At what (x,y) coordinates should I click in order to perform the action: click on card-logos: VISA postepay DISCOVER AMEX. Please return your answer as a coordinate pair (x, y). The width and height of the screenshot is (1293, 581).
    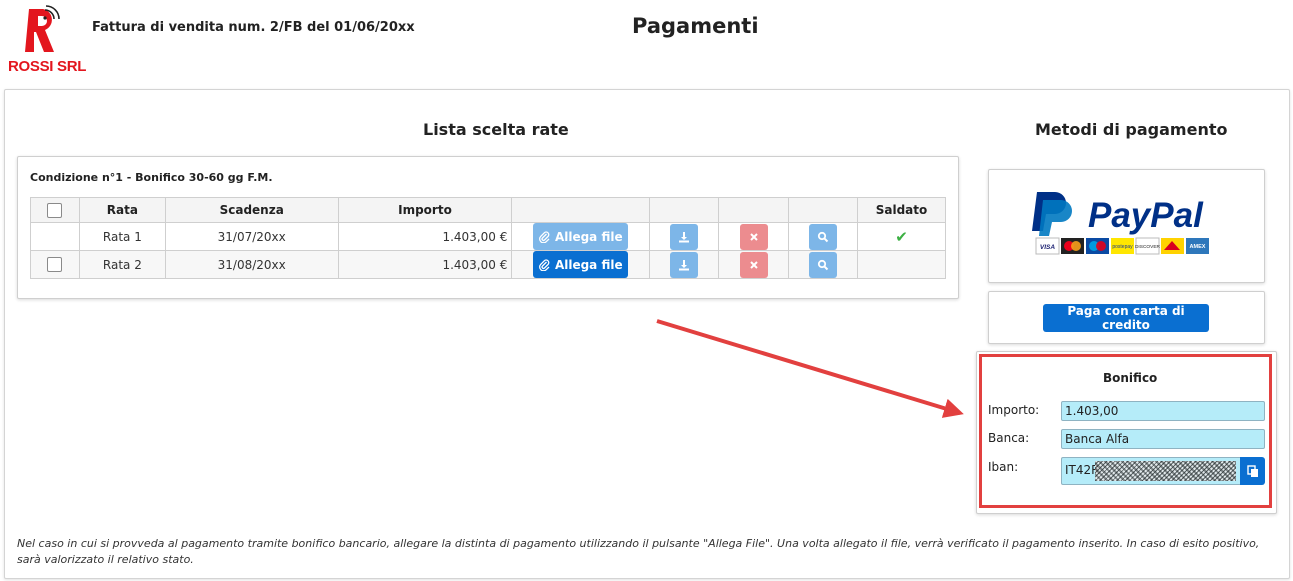
    Looking at the image, I should click on (1122, 246).